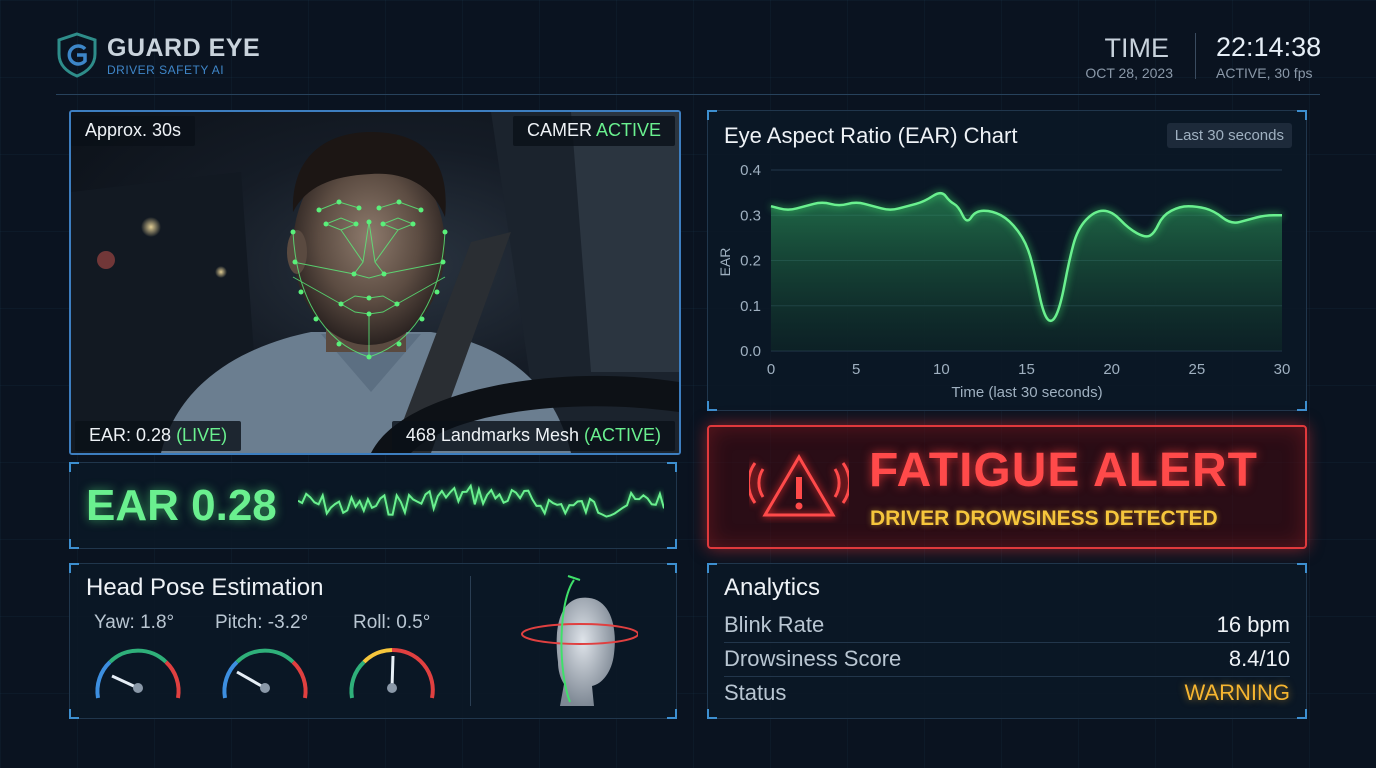  Describe the element at coordinates (392, 622) in the screenshot. I see `roll-label: Roll: 0.5°` at that location.